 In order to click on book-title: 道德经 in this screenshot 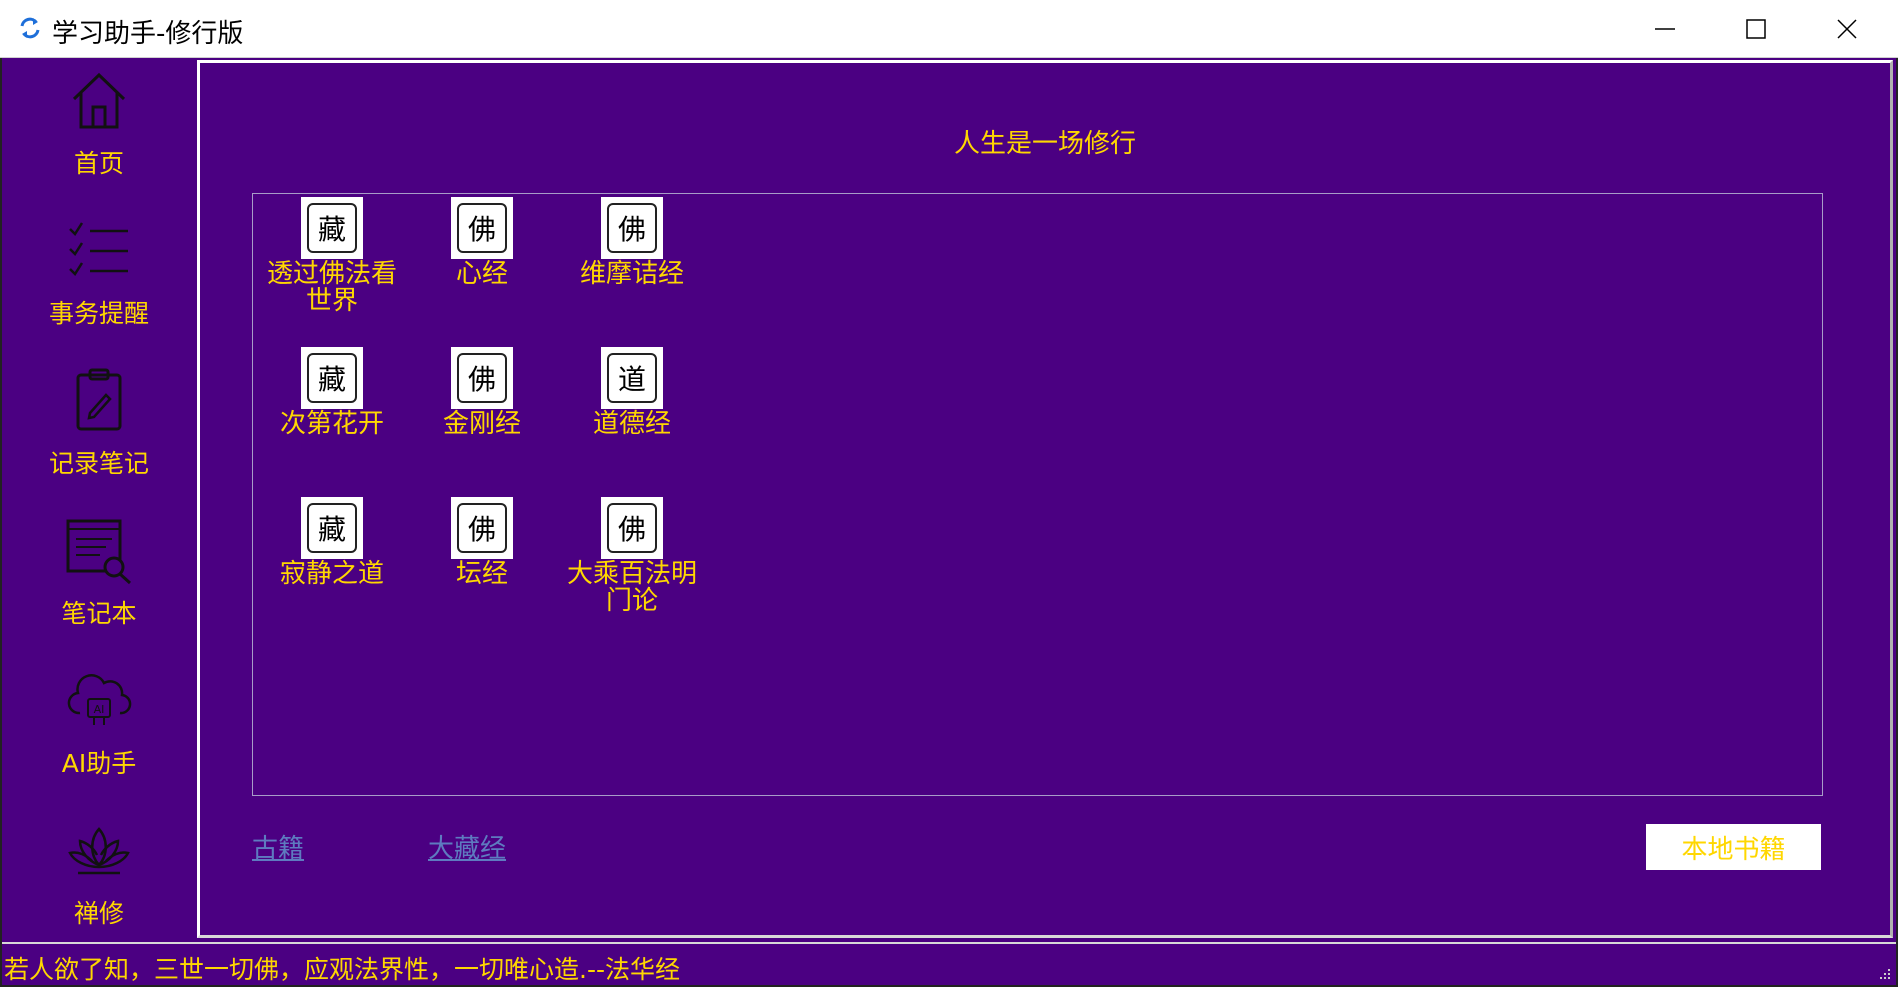, I will do `click(631, 424)`.